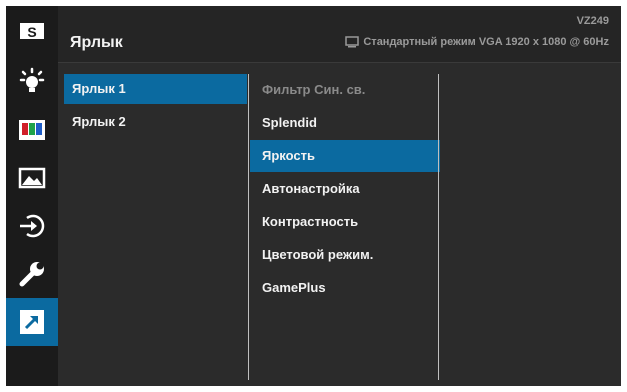  What do you see at coordinates (352, 42) in the screenshot?
I see `monitor-icon` at bounding box center [352, 42].